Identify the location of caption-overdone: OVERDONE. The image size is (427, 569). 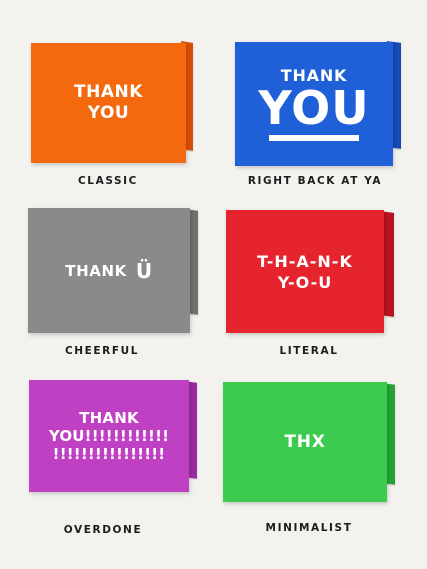
(103, 530).